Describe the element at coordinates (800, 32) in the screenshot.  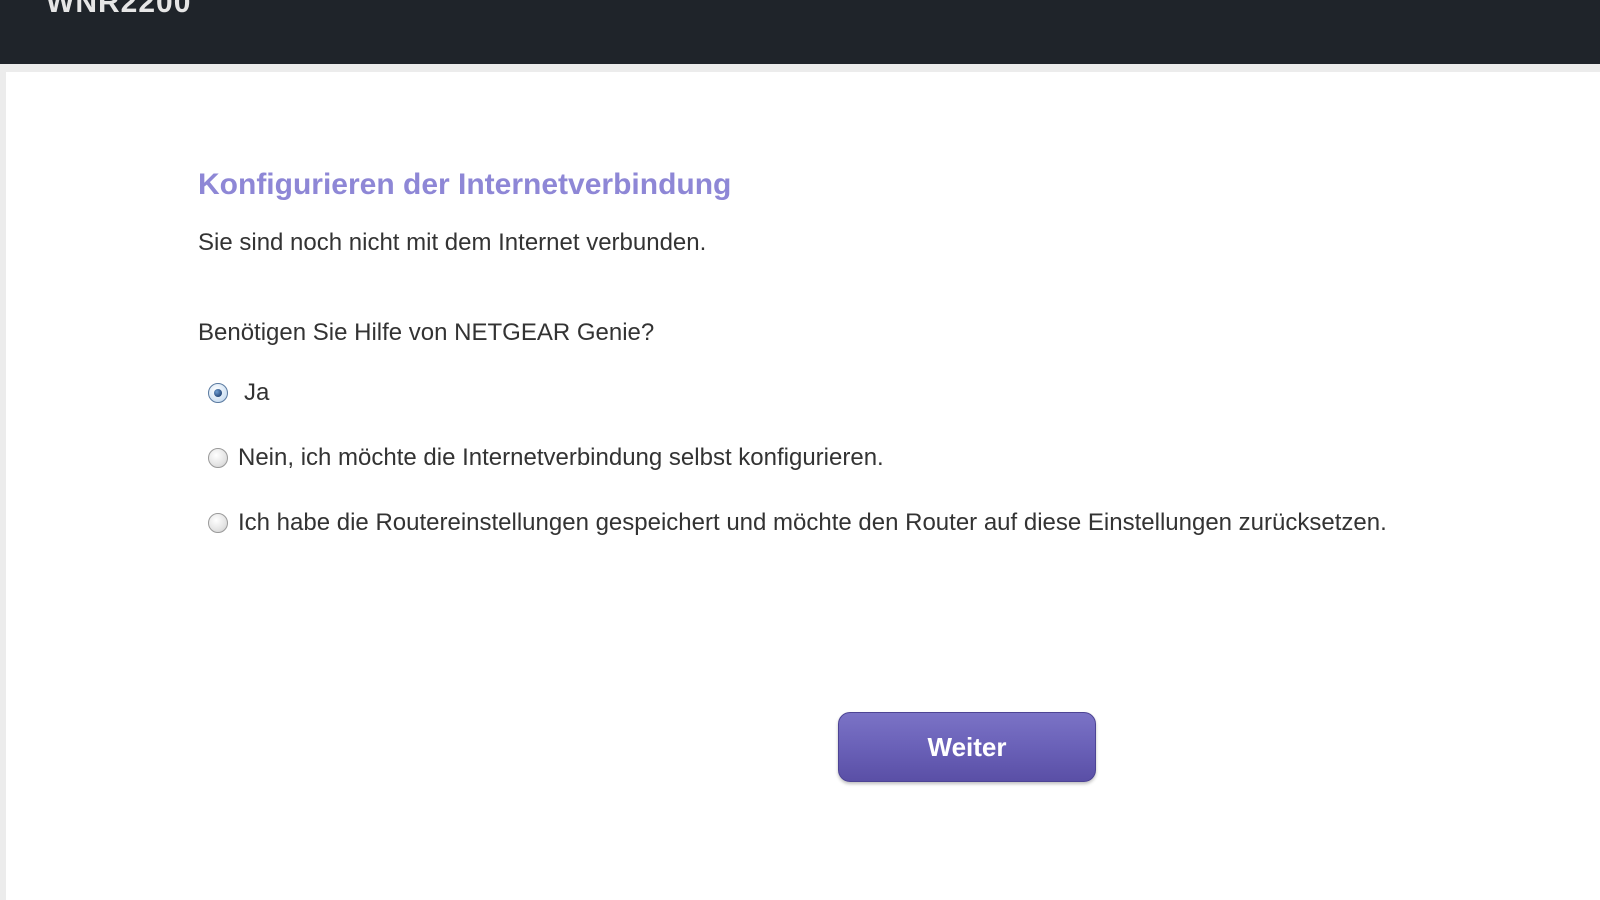
I see `top-header-bar: WNR2200` at that location.